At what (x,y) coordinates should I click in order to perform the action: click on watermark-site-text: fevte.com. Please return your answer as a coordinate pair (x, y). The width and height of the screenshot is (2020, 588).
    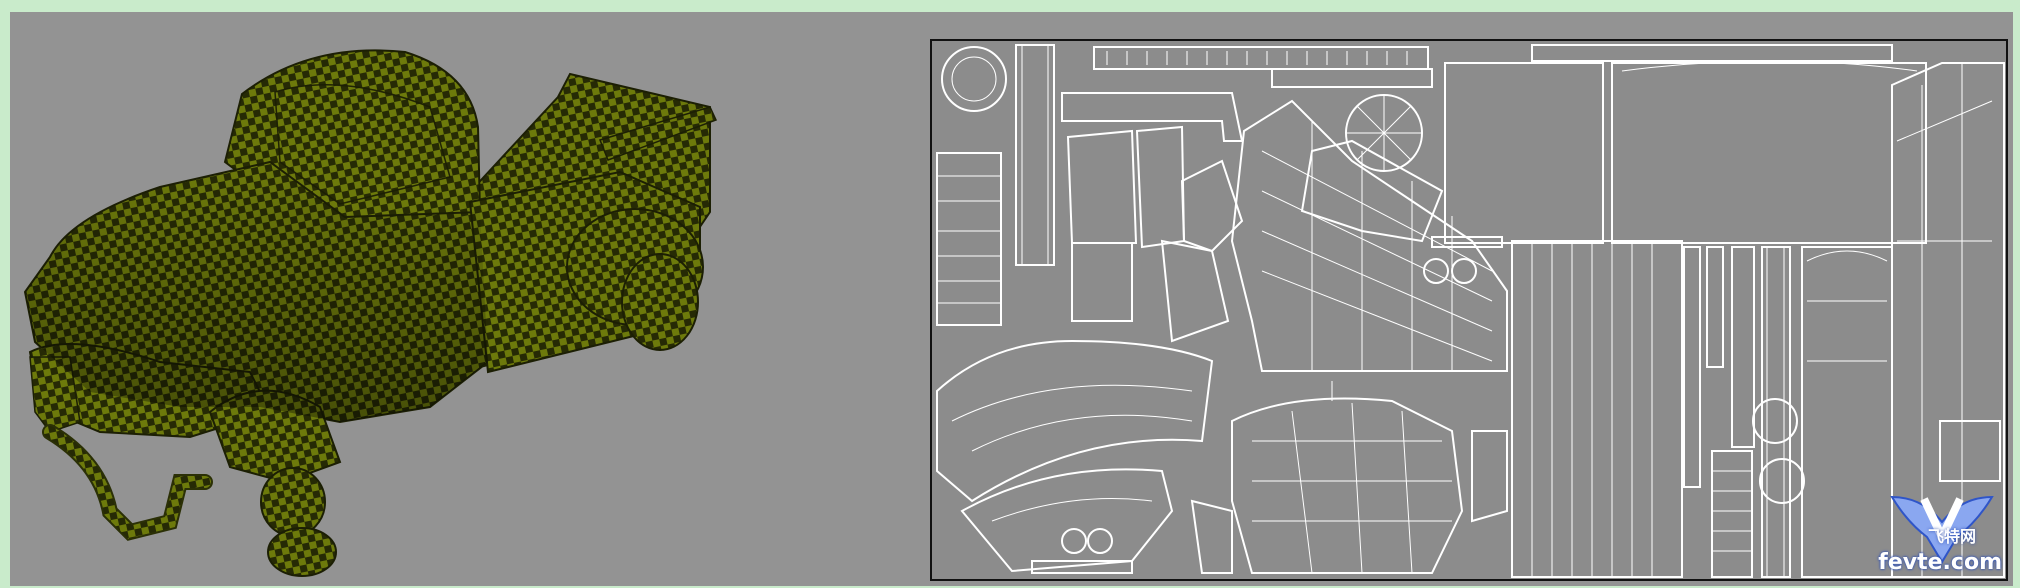
    Looking at the image, I should click on (1940, 562).